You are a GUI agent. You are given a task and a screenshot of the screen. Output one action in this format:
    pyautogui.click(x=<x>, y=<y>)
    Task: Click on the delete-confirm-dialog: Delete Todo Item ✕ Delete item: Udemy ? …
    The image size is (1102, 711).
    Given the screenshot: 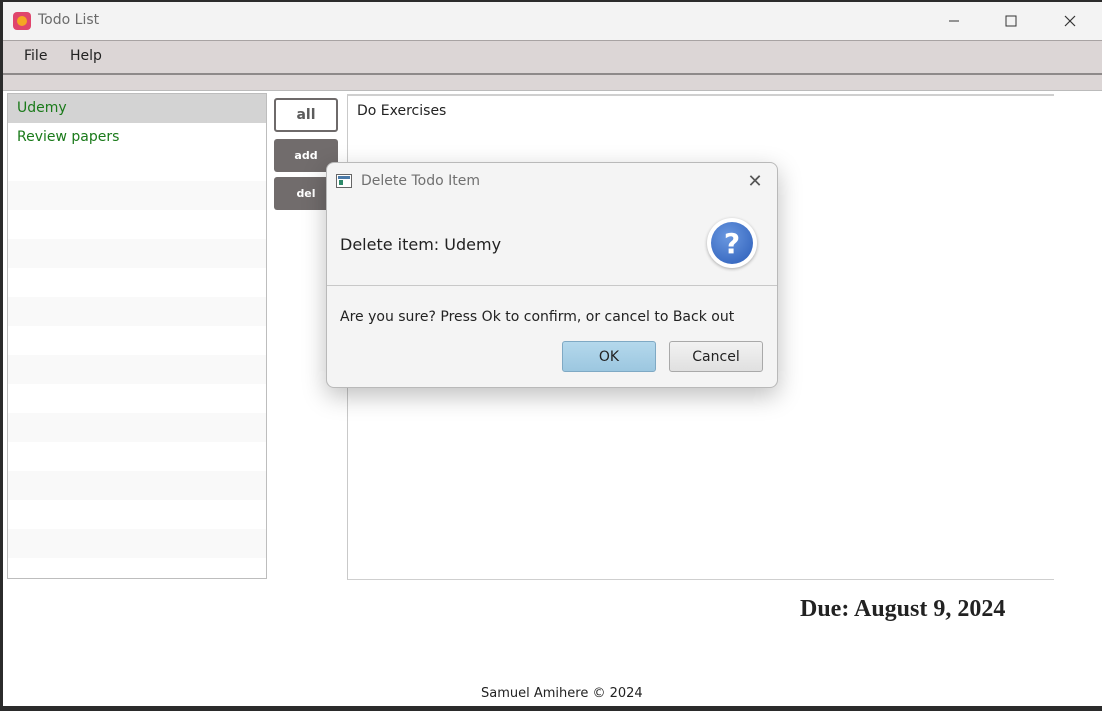 What is the action you would take?
    pyautogui.click(x=552, y=275)
    